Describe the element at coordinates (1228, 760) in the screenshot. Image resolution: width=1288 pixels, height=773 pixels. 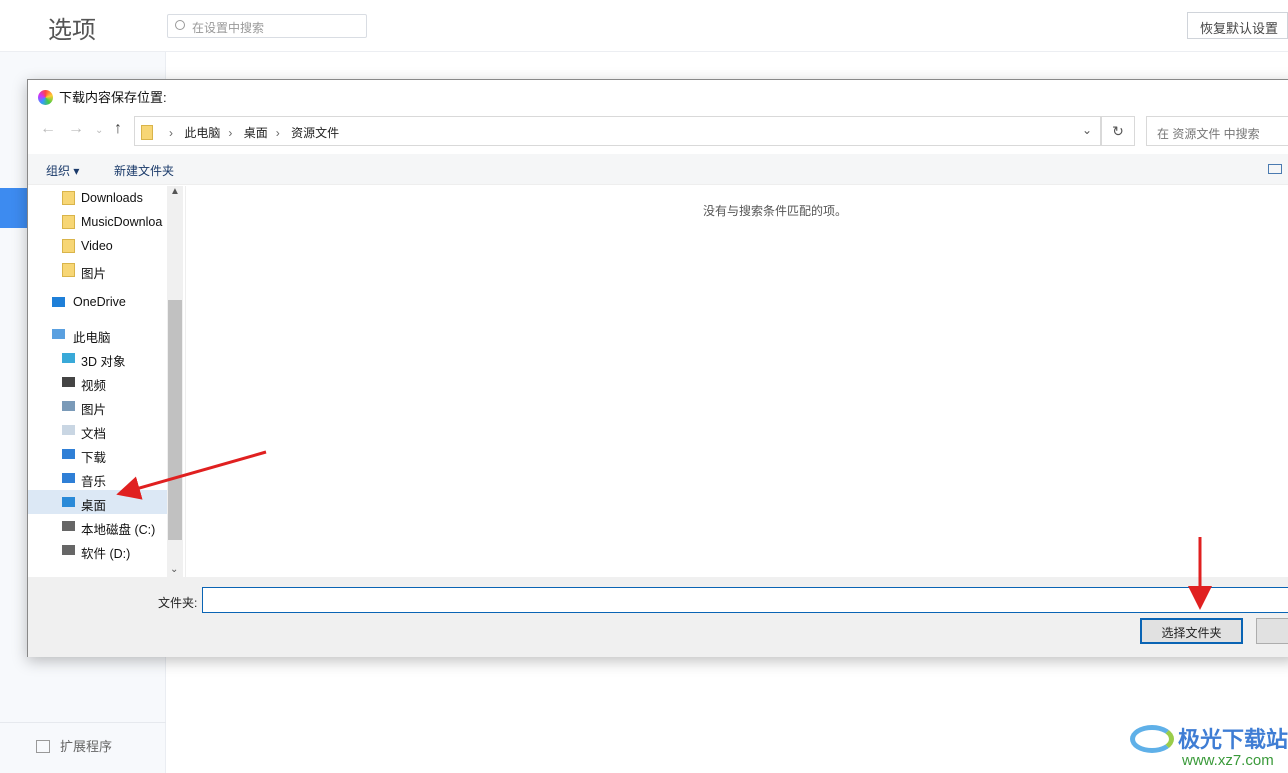
I see `watermark-url: www.xz7.com` at that location.